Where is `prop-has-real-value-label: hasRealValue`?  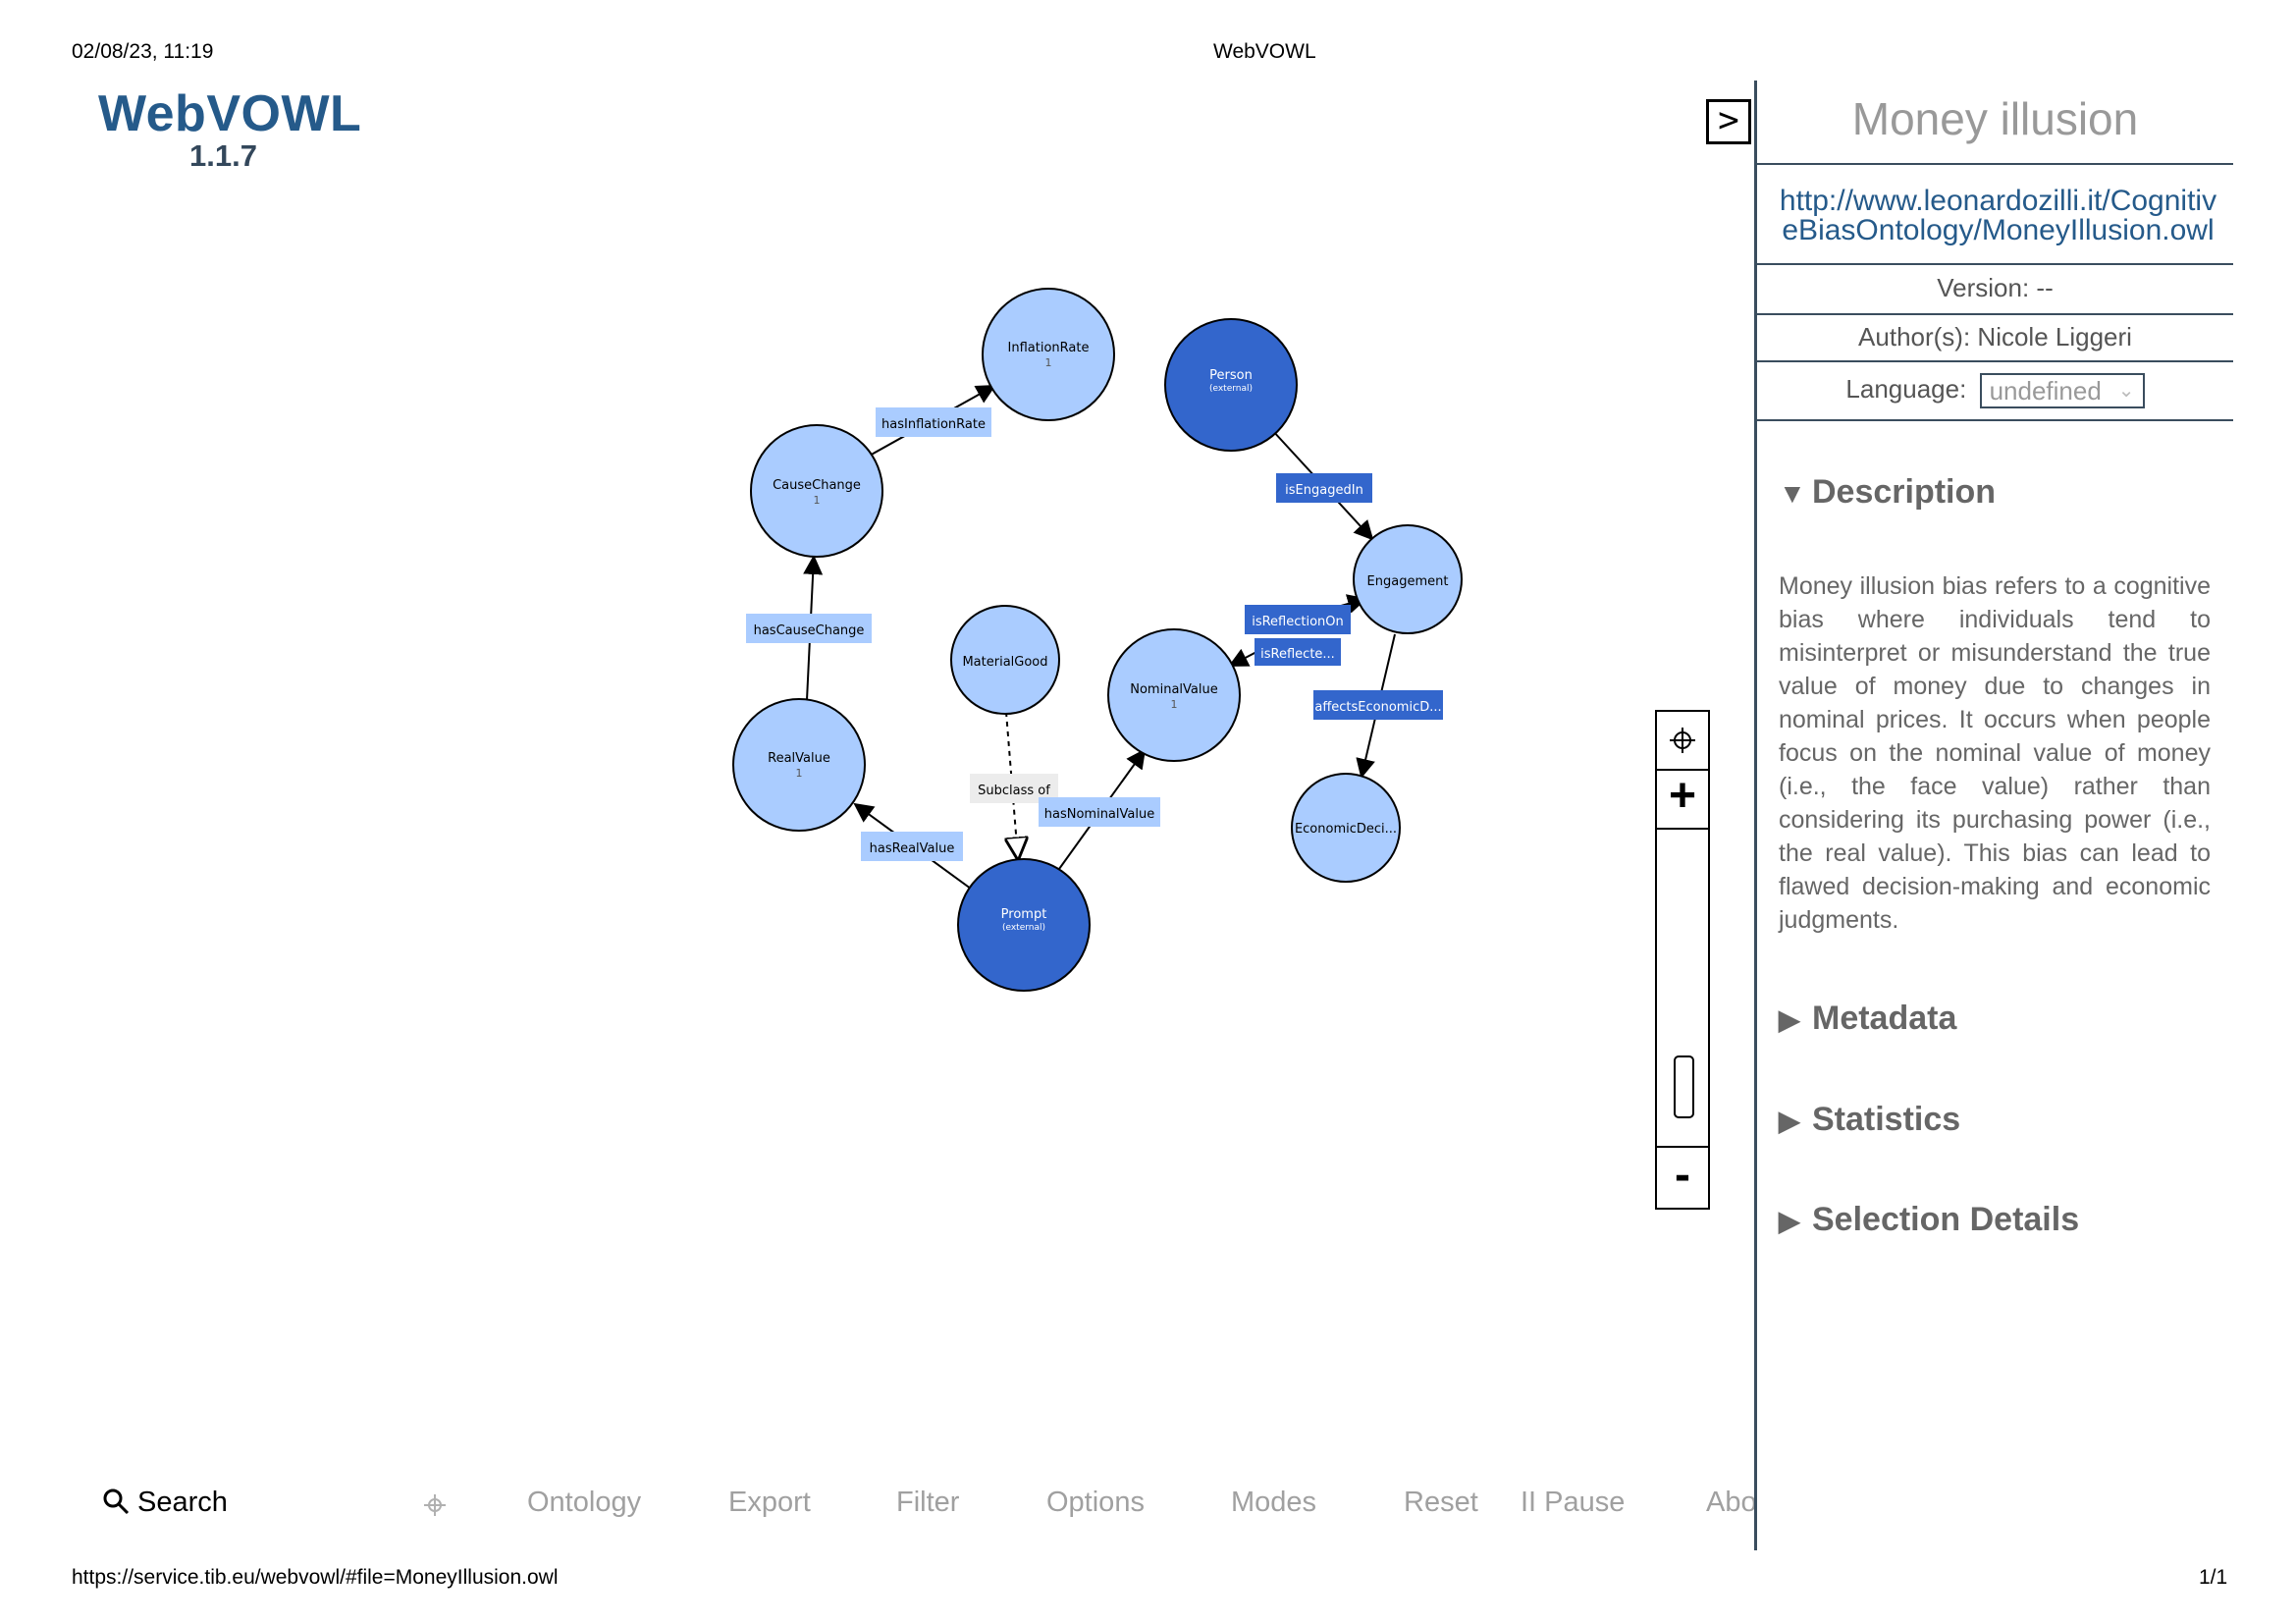 prop-has-real-value-label: hasRealValue is located at coordinates (912, 848).